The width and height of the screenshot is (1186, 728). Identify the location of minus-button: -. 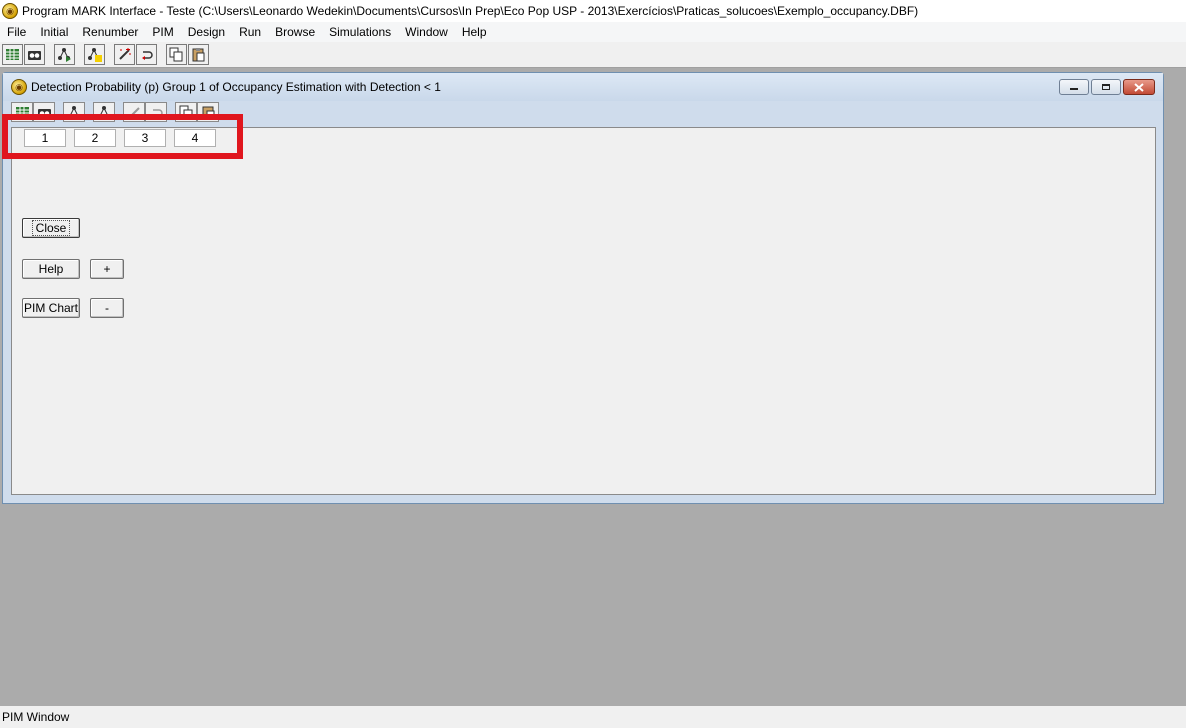
(107, 308).